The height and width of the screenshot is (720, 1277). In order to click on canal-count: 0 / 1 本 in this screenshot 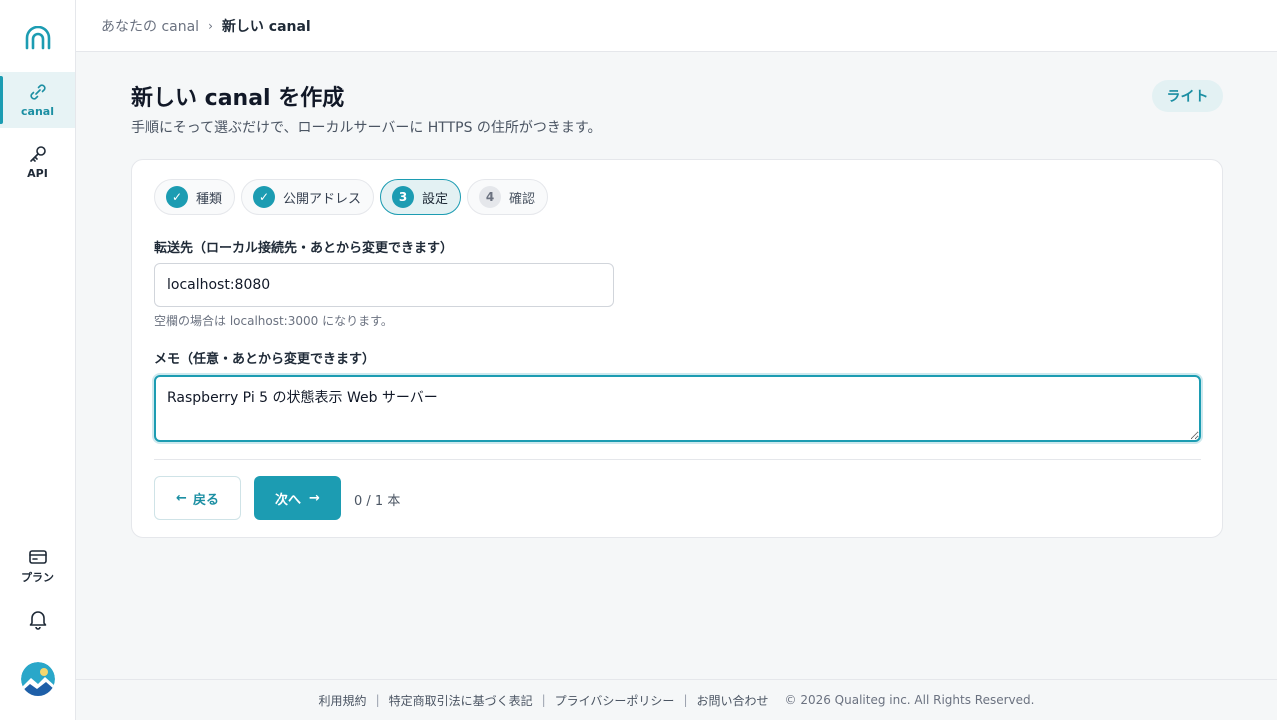, I will do `click(377, 501)`.